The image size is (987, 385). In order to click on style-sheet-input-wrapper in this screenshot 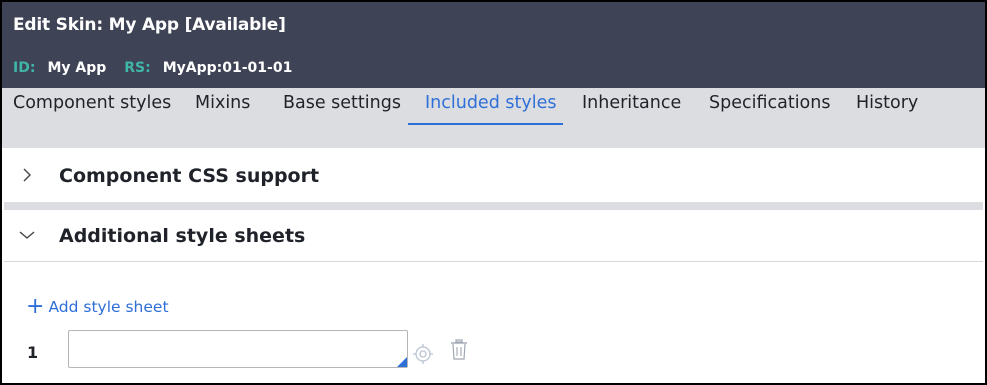, I will do `click(238, 349)`.